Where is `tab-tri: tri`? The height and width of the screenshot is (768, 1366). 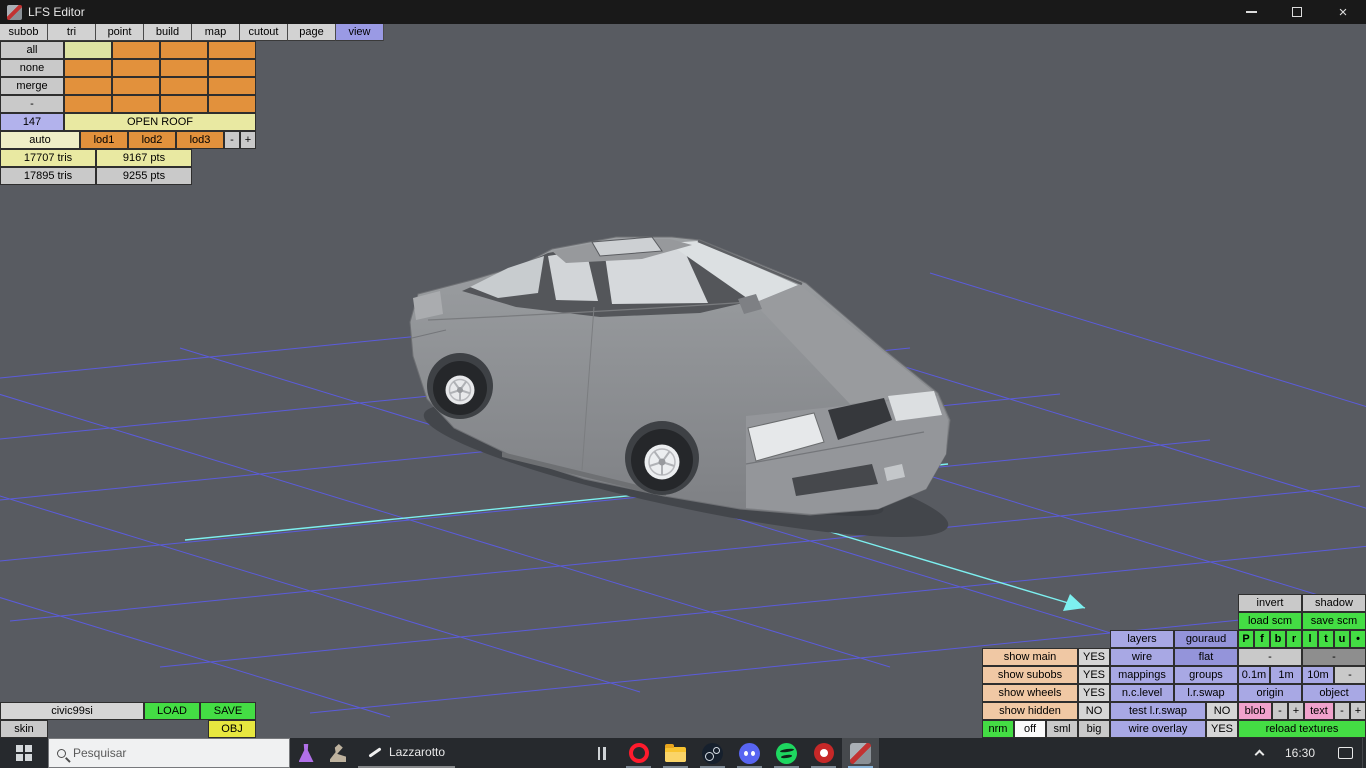
tab-tri: tri is located at coordinates (72, 32).